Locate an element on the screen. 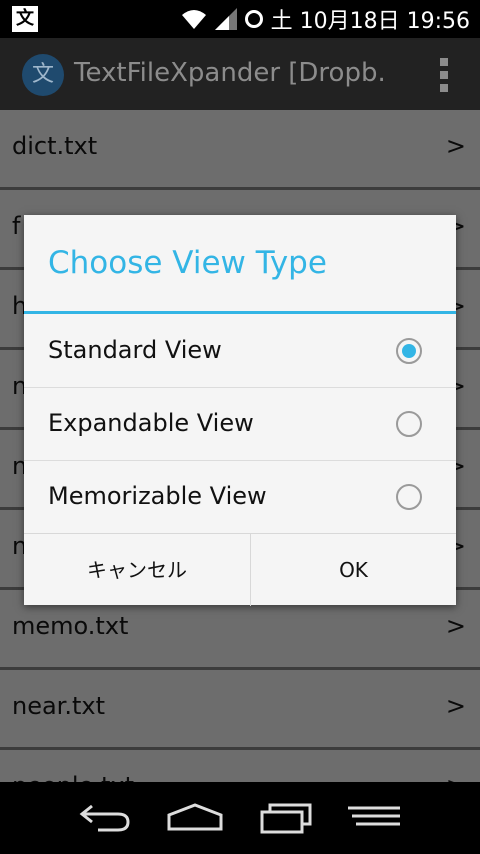 The width and height of the screenshot is (480, 854). status-ring-icon is located at coordinates (253, 19).